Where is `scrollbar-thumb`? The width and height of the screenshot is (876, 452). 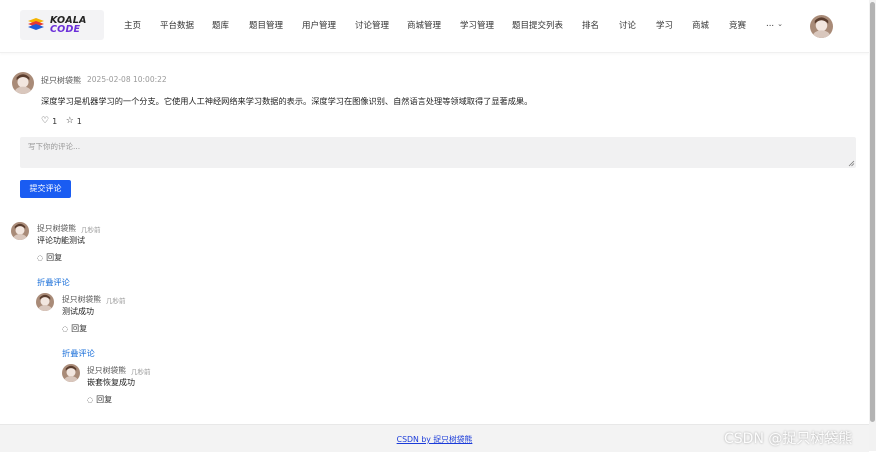 scrollbar-thumb is located at coordinates (872, 212).